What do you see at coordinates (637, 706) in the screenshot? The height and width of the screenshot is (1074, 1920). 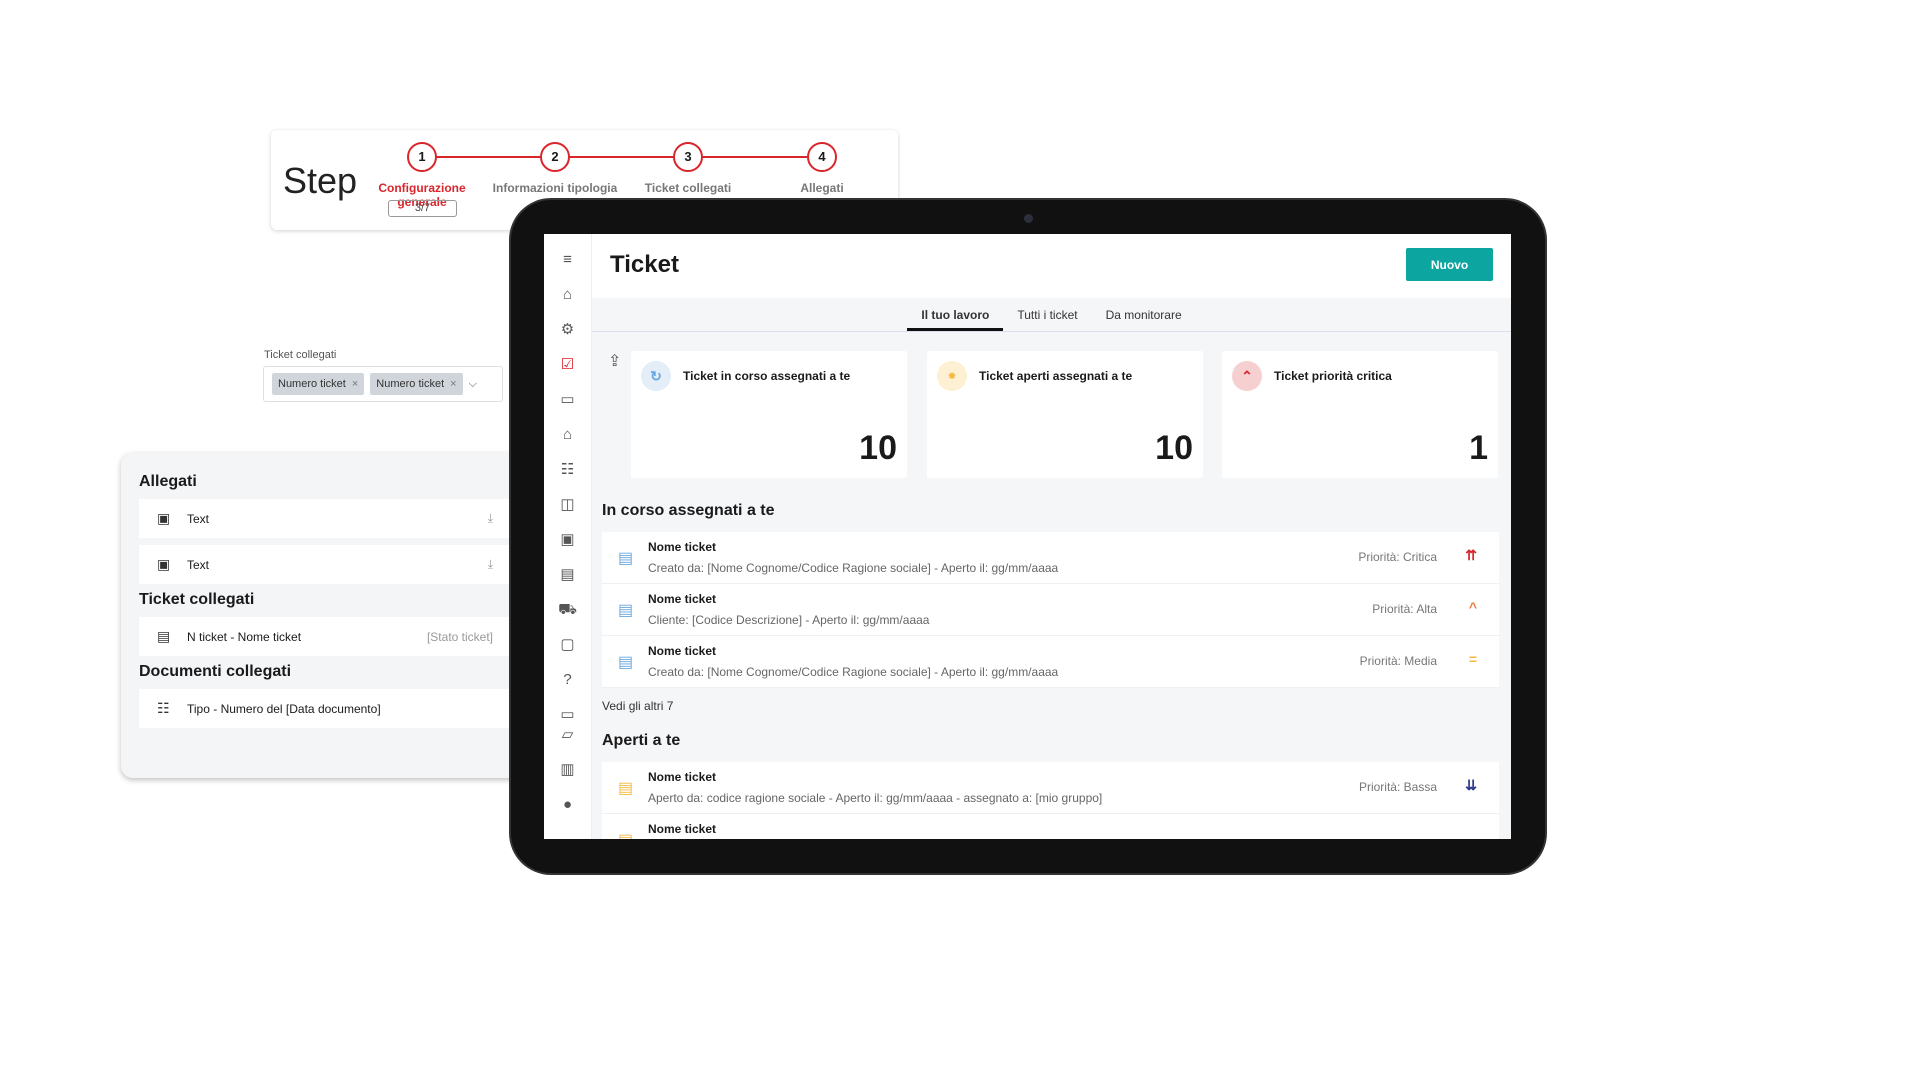 I see `see-more-link: Vedi gli altri 7` at bounding box center [637, 706].